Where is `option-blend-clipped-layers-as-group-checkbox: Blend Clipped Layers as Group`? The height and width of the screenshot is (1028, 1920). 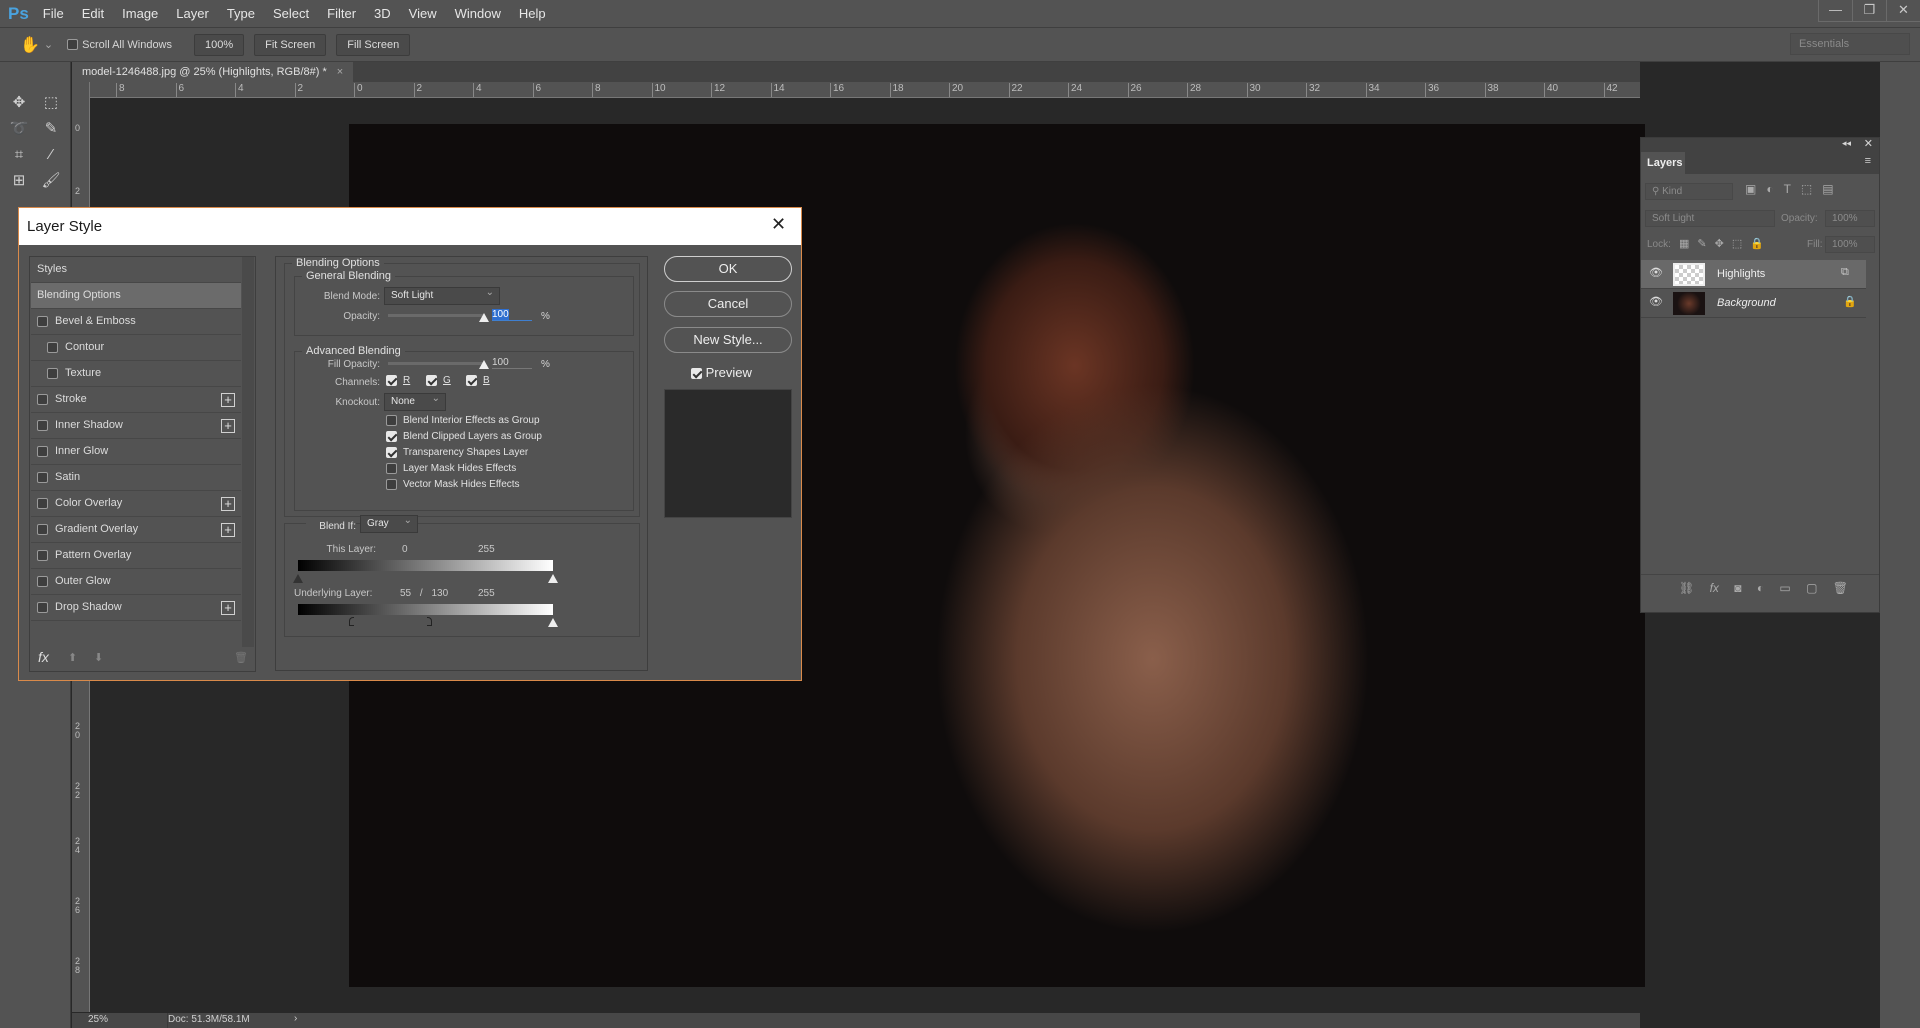
option-blend-clipped-layers-as-group-checkbox: Blend Clipped Layers as Group is located at coordinates (464, 436).